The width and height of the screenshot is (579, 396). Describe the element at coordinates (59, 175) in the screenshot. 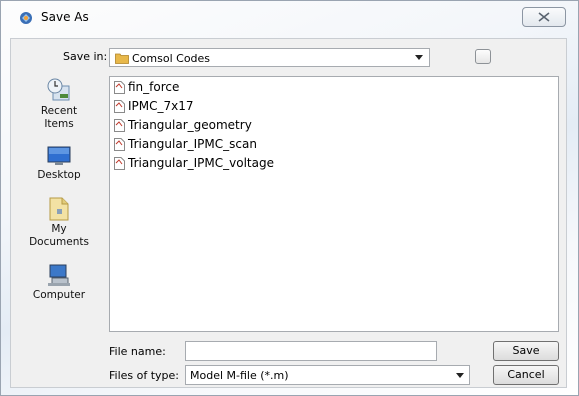

I see `place-label: Desktop` at that location.